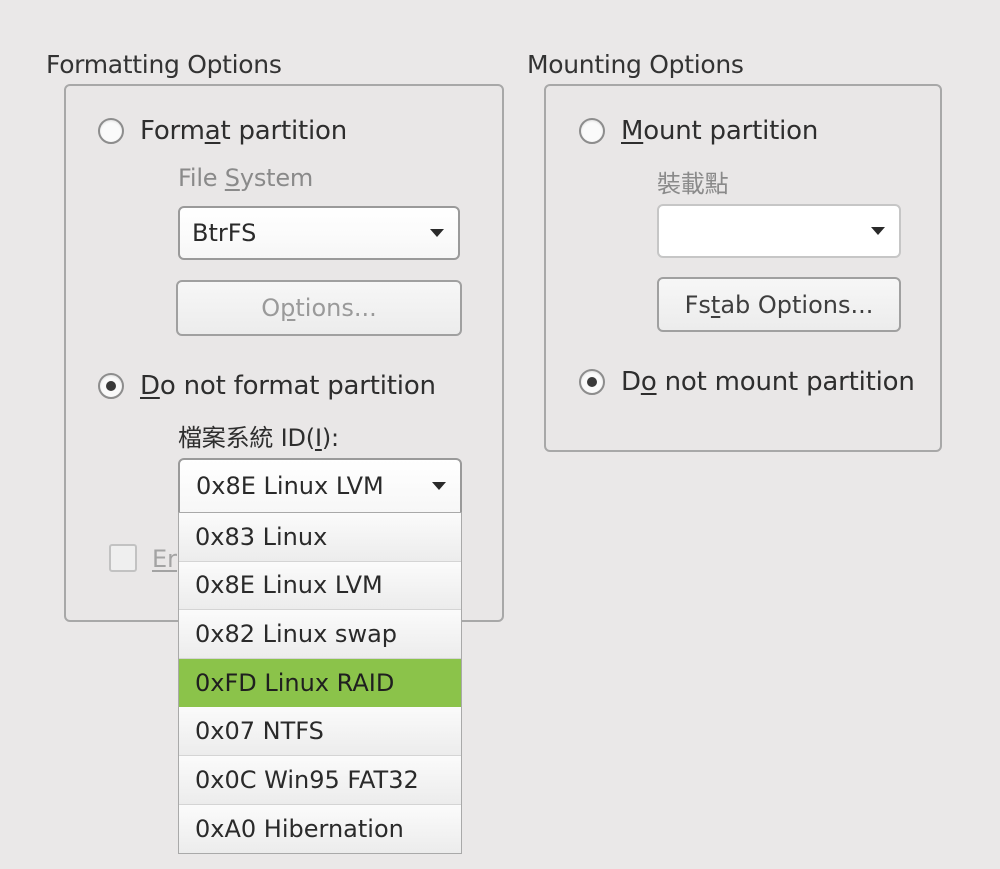 The width and height of the screenshot is (1000, 869). Describe the element at coordinates (768, 382) in the screenshot. I see `do-not-mount-label: Do not mount partition` at that location.